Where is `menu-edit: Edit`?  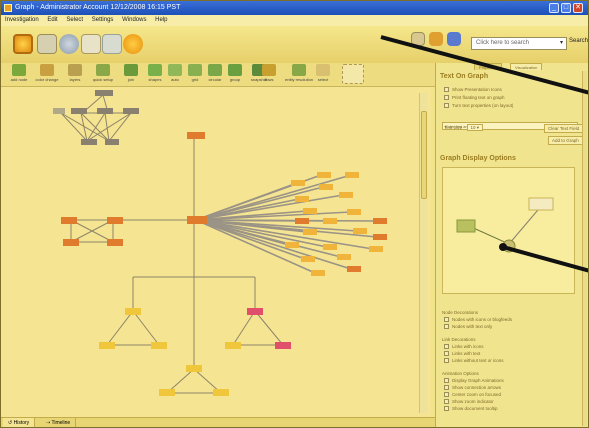 menu-edit: Edit is located at coordinates (52, 20).